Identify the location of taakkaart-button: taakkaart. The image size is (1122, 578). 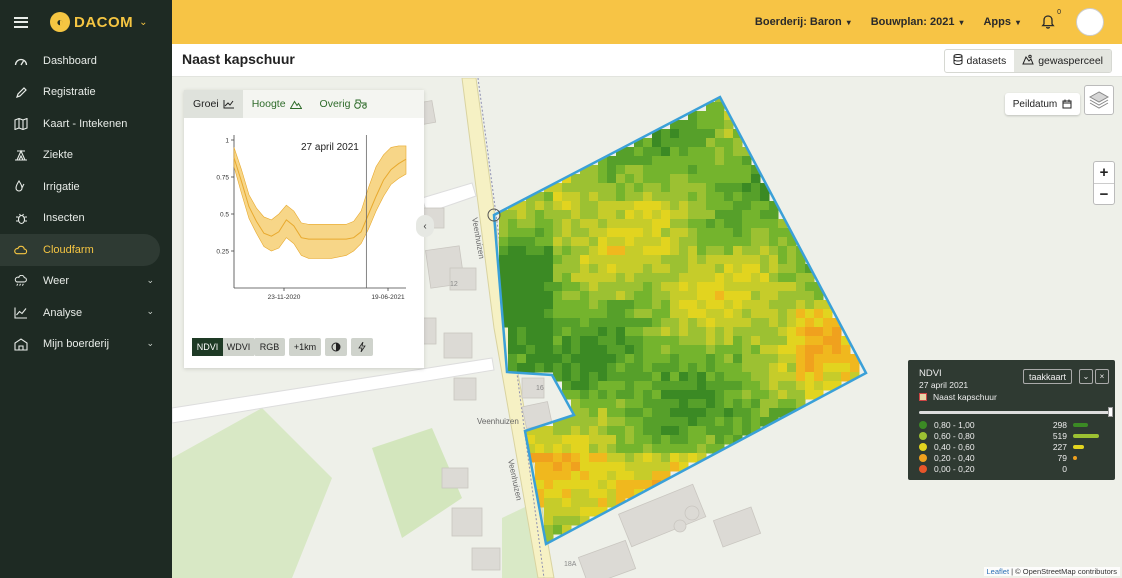
(1048, 376).